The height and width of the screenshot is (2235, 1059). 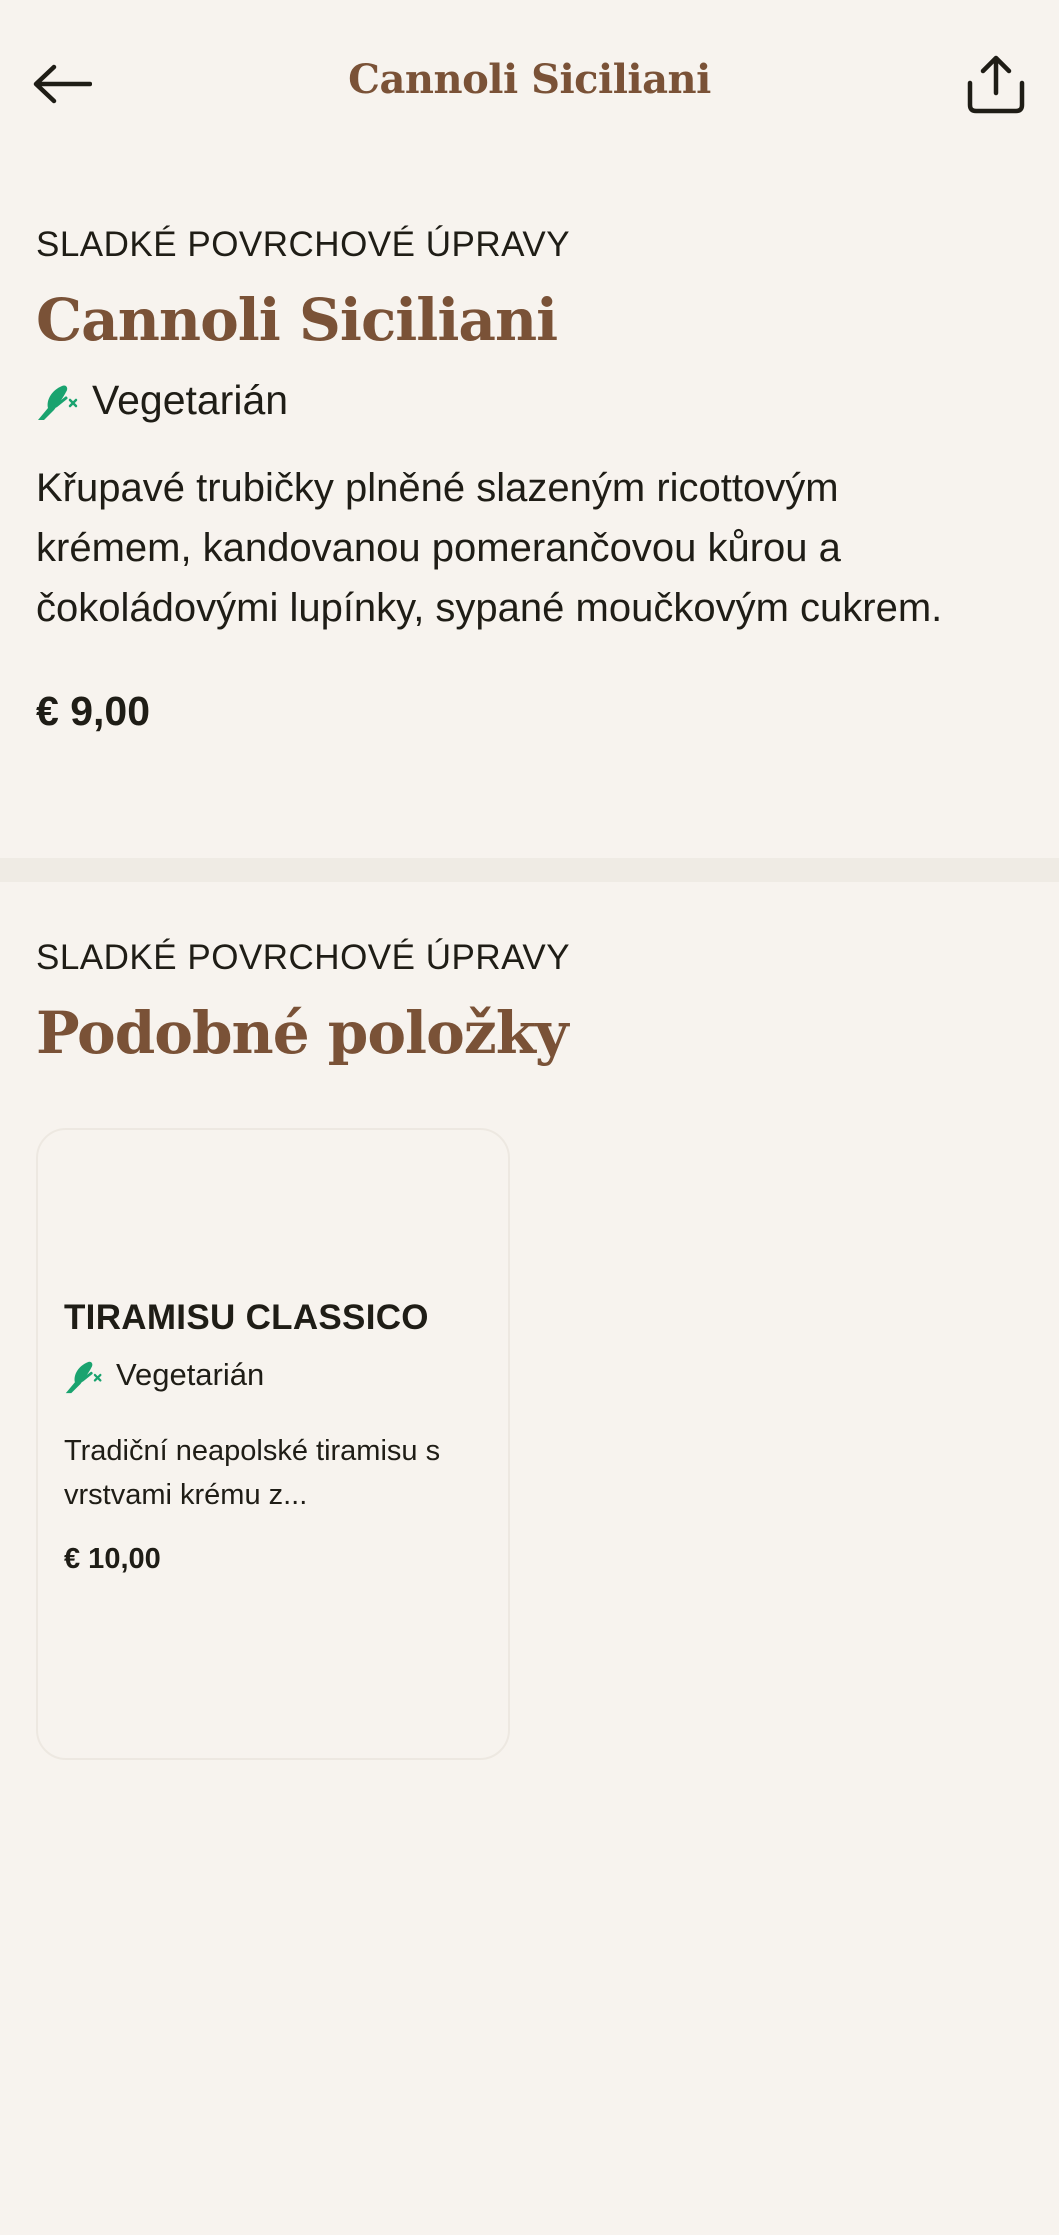 I want to click on page-title: Cannoli Siciliani, so click(x=529, y=79).